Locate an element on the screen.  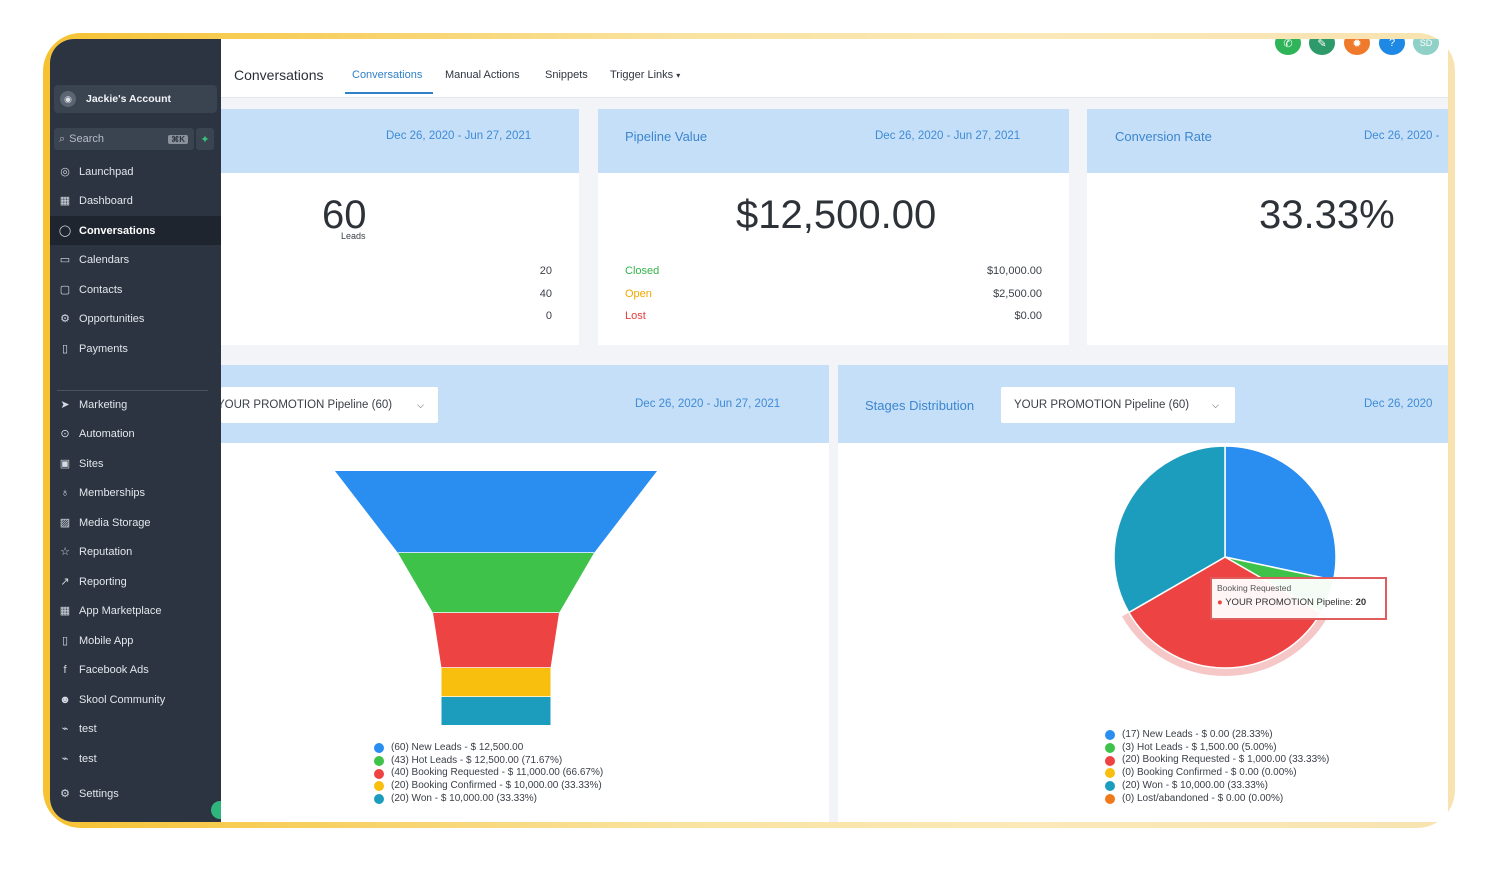
legend-label: (0) Lost/abandoned - $ 0.00 (0.00%) is located at coordinates (1203, 798).